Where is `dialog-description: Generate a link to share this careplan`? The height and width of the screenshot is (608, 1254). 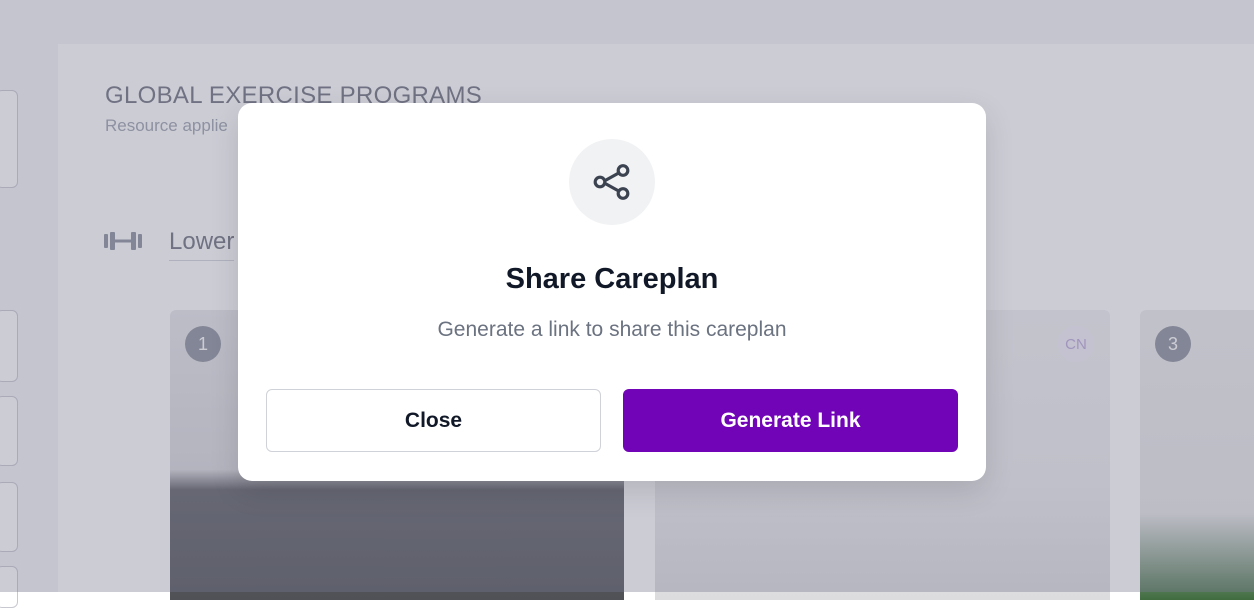 dialog-description: Generate a link to share this careplan is located at coordinates (612, 329).